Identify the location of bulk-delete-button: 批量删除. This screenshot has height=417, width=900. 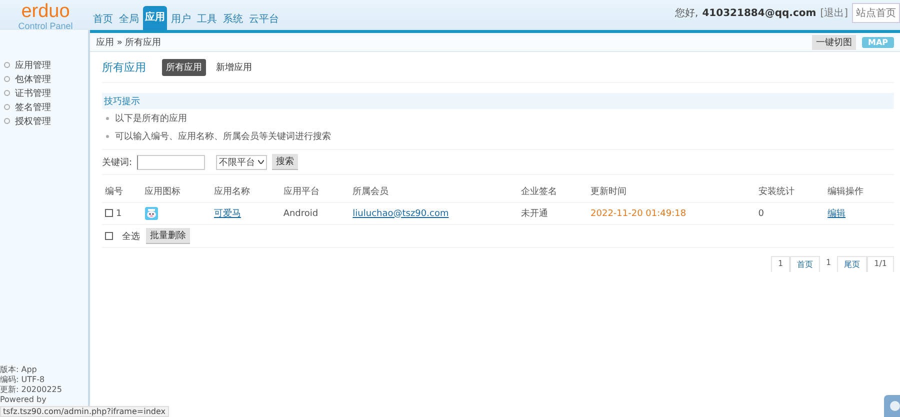
(168, 236).